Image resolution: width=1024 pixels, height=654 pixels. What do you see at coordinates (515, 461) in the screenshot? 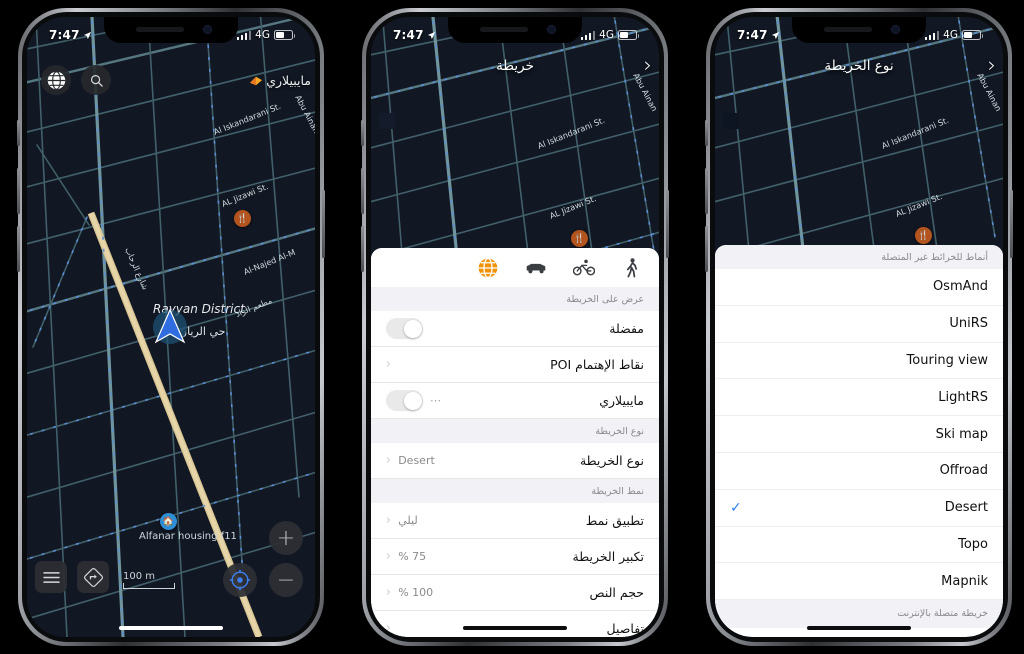
I see `row-map-type: نوع الخريطة Desert ‹` at bounding box center [515, 461].